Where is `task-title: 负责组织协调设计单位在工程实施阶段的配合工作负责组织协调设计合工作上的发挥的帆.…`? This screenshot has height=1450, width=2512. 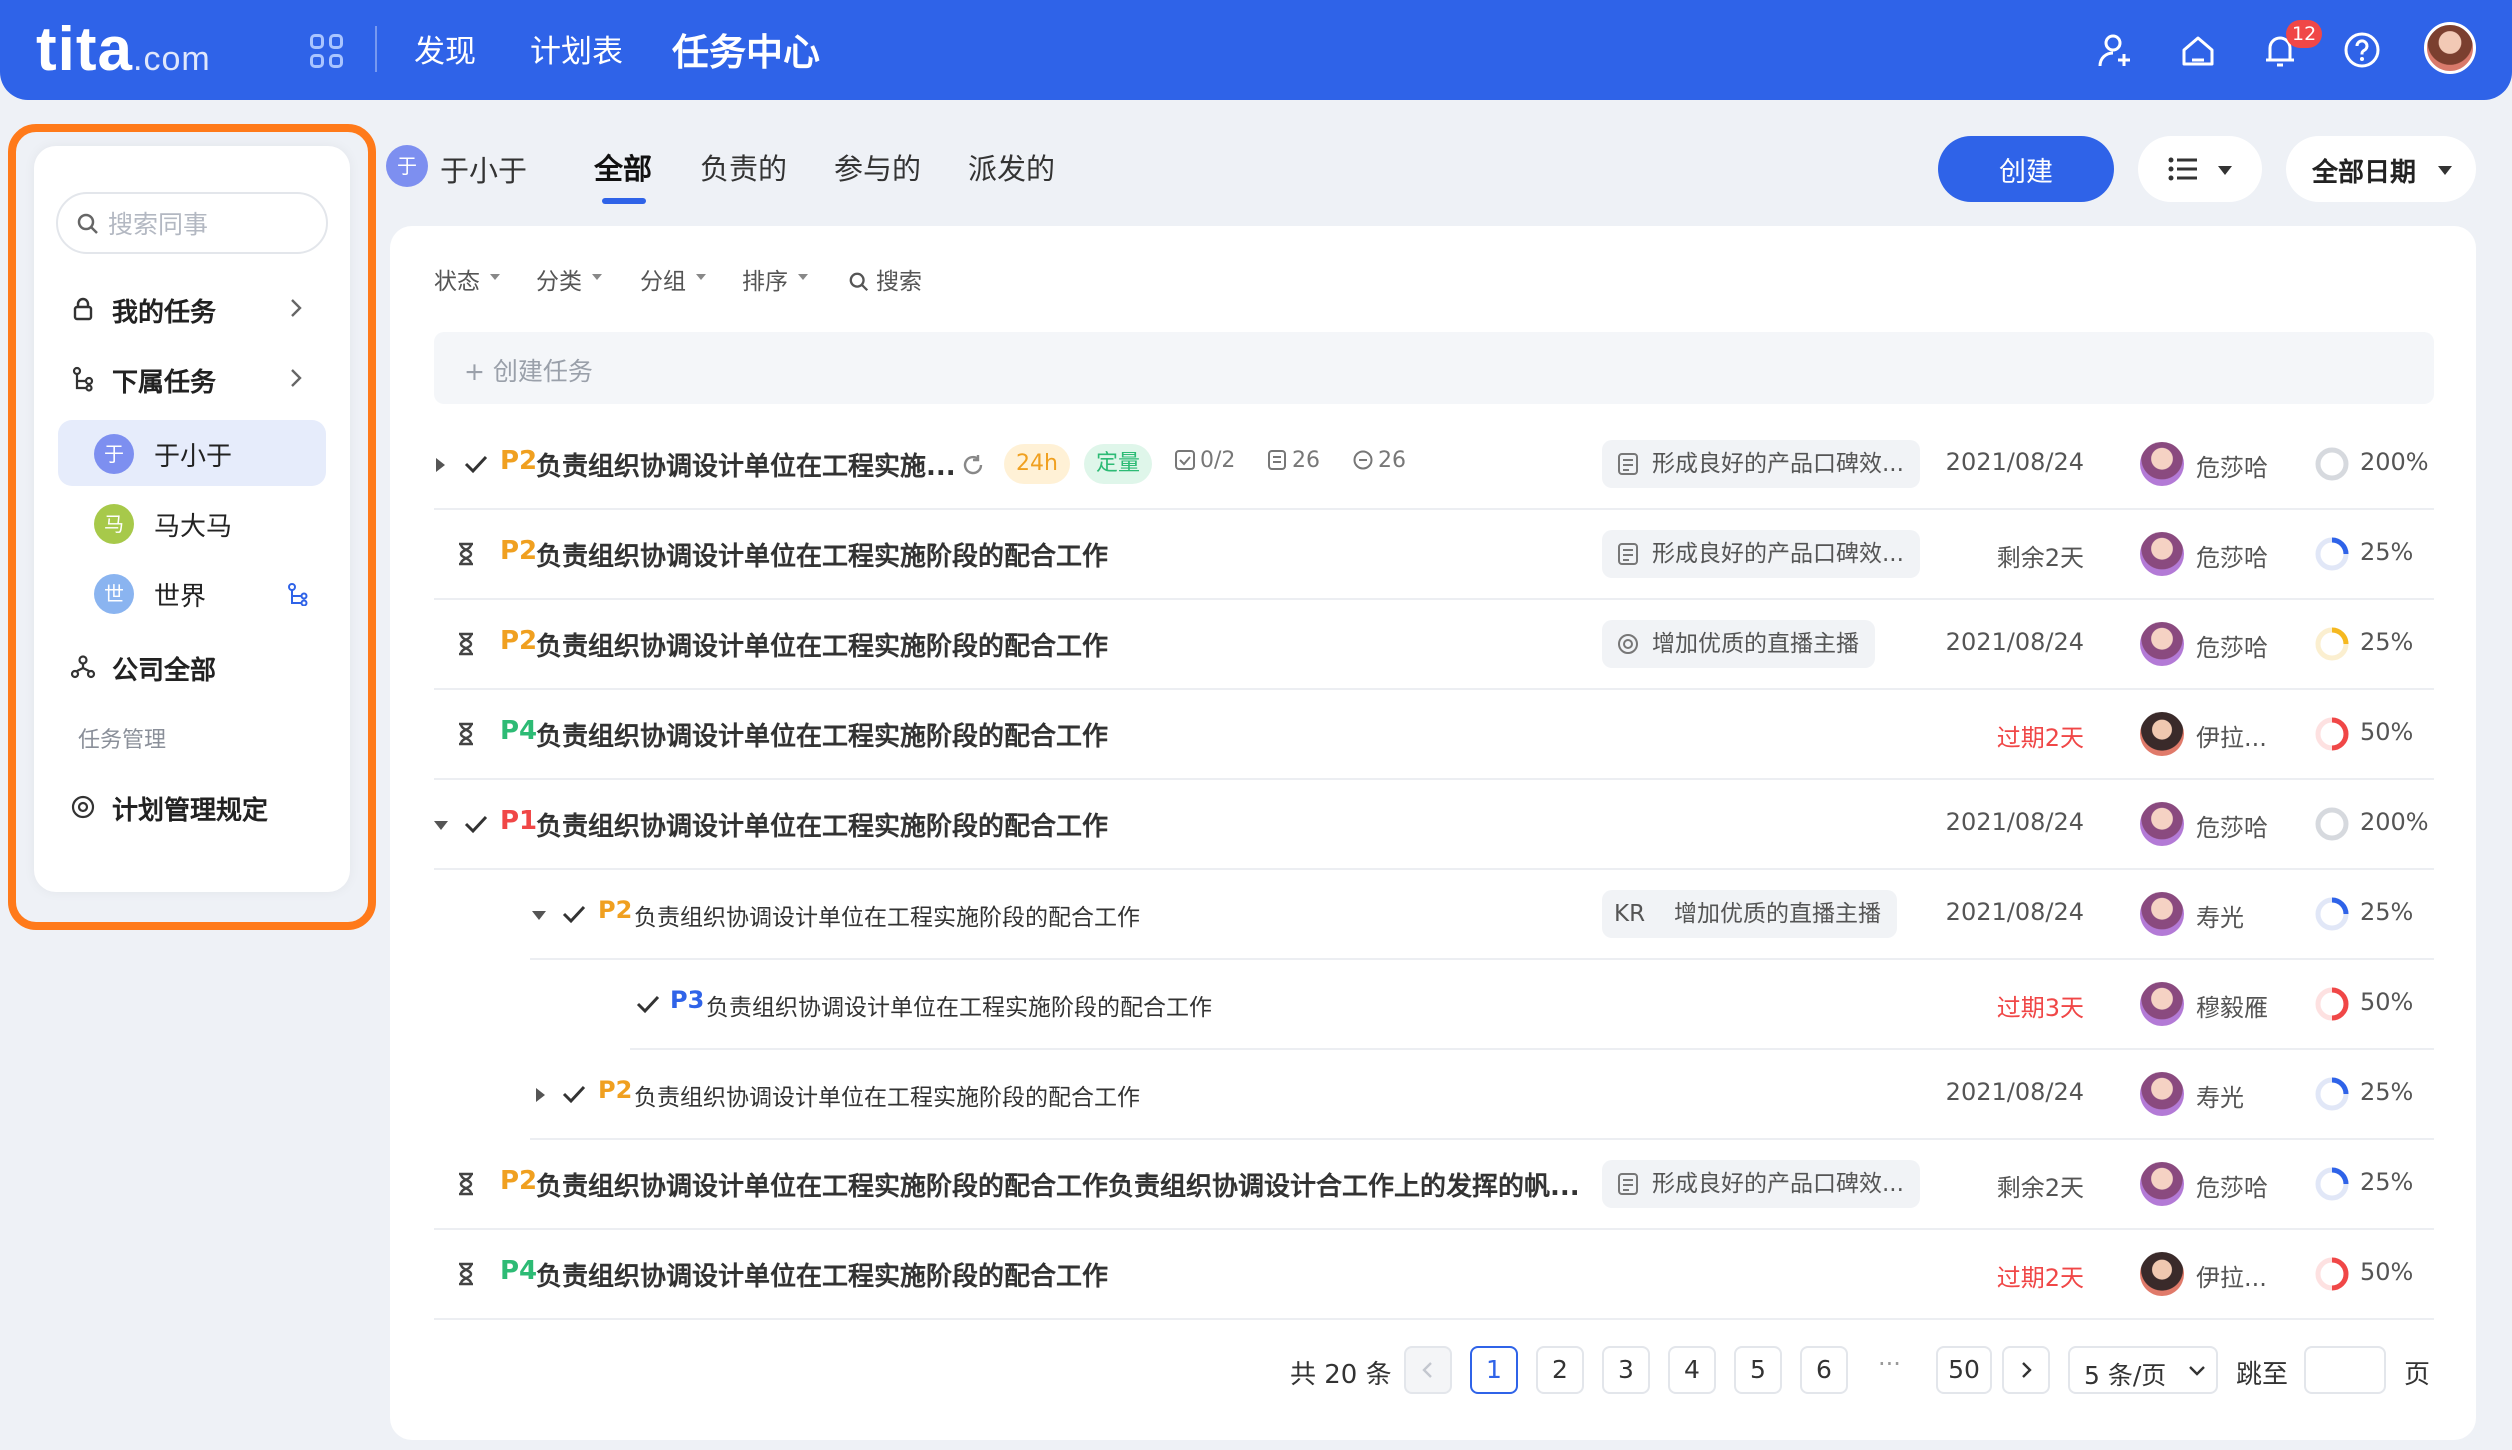
task-title: 负责组织协调设计单位在工程实施阶段的配合工作负责组织协调设计合工作上的发挥的帆.… is located at coordinates (1061, 1184).